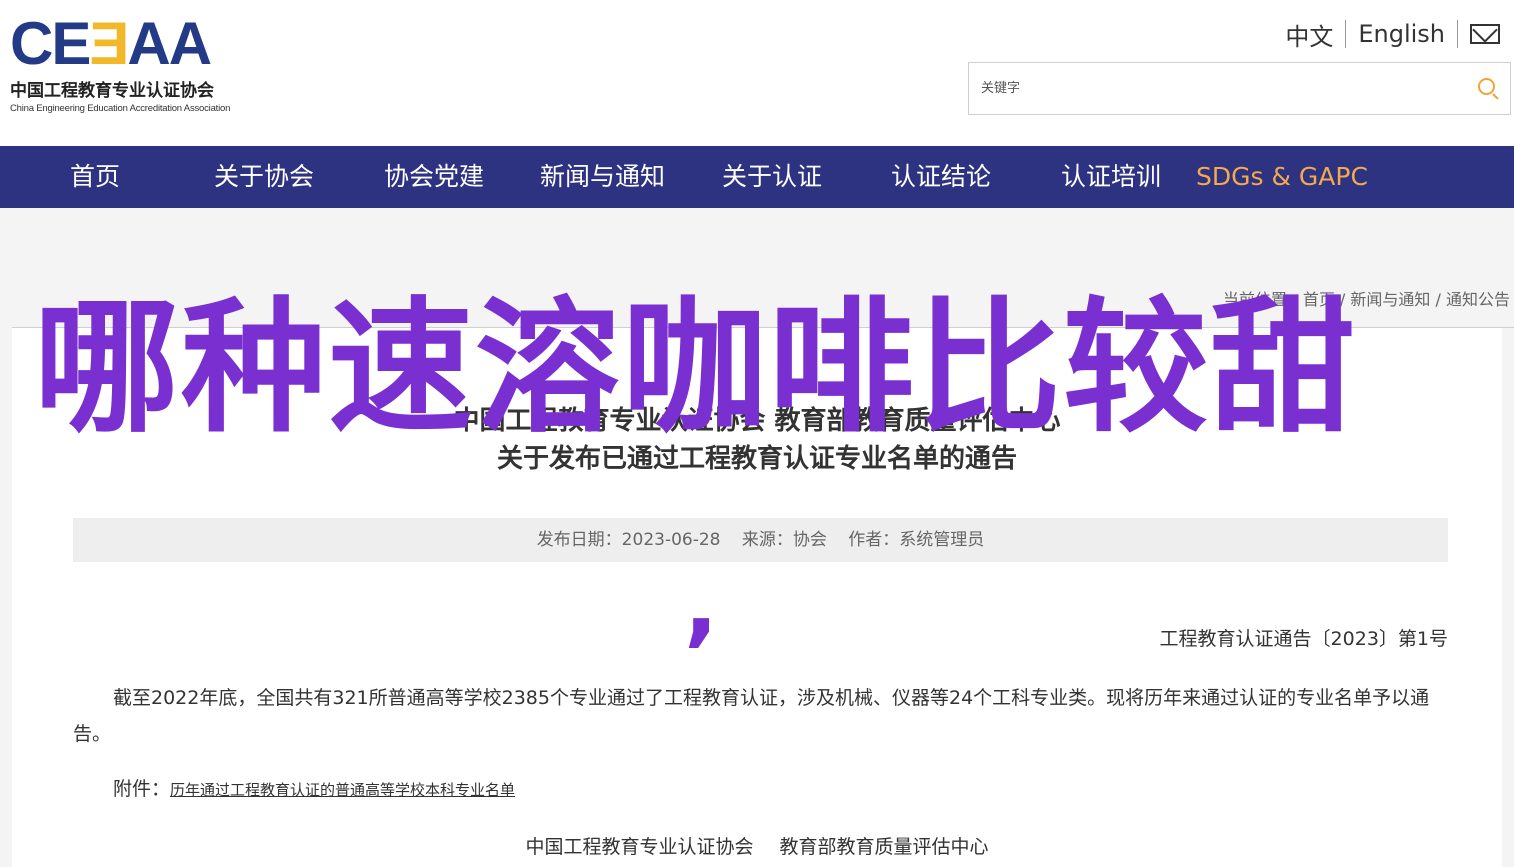 The image size is (1514, 867). Describe the element at coordinates (628, 540) in the screenshot. I see `publish-date: 发布日期：2023-06-28` at that location.